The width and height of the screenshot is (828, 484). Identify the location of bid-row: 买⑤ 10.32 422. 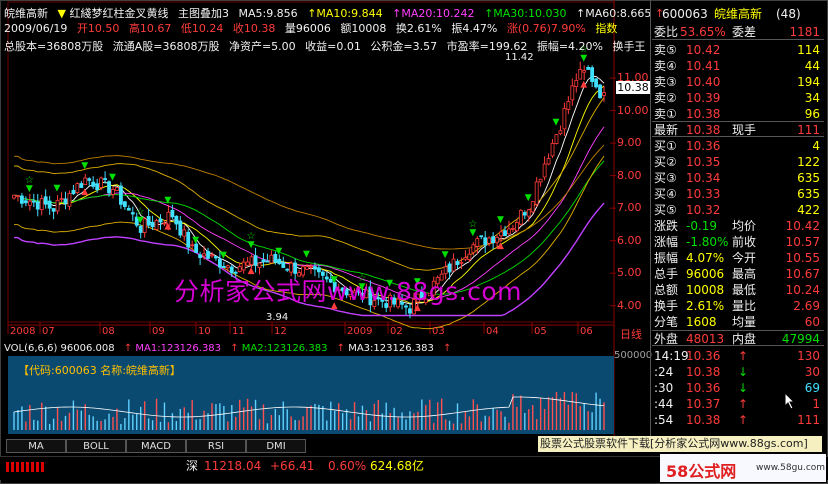
(738, 210).